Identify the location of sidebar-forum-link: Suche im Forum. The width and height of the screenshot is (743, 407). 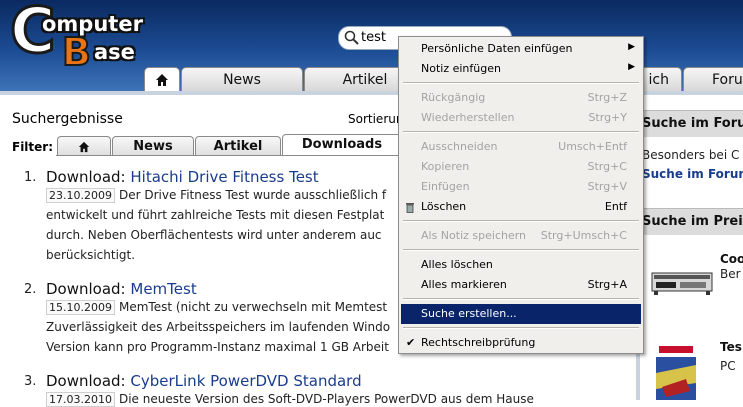
(692, 174).